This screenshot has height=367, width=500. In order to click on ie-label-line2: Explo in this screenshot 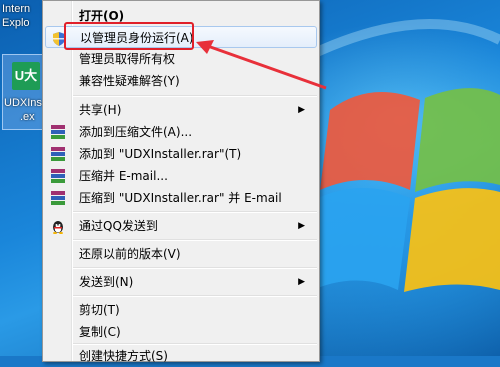, I will do `click(16, 23)`.